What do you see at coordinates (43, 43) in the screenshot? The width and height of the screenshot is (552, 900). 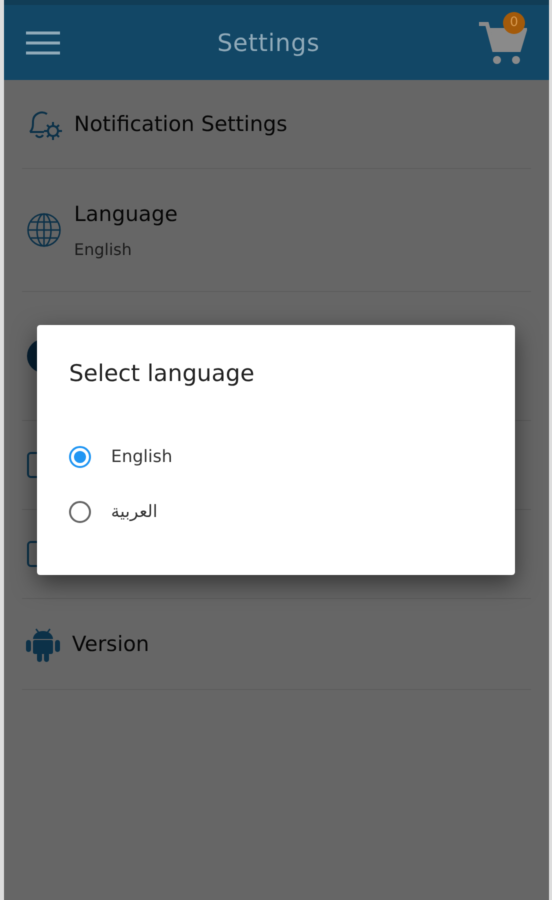 I see `menu-icon` at bounding box center [43, 43].